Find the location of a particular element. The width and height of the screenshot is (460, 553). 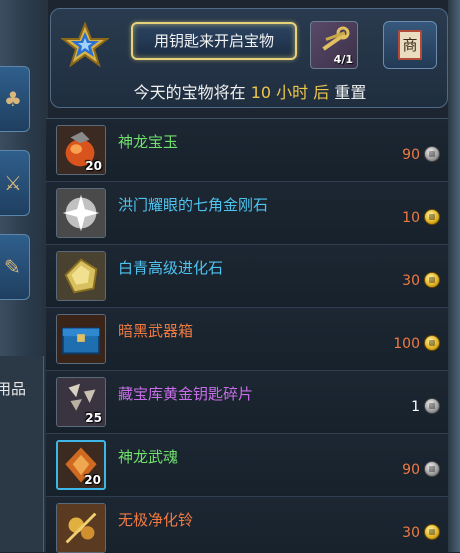

sword-icon: ⚔ is located at coordinates (13, 183).